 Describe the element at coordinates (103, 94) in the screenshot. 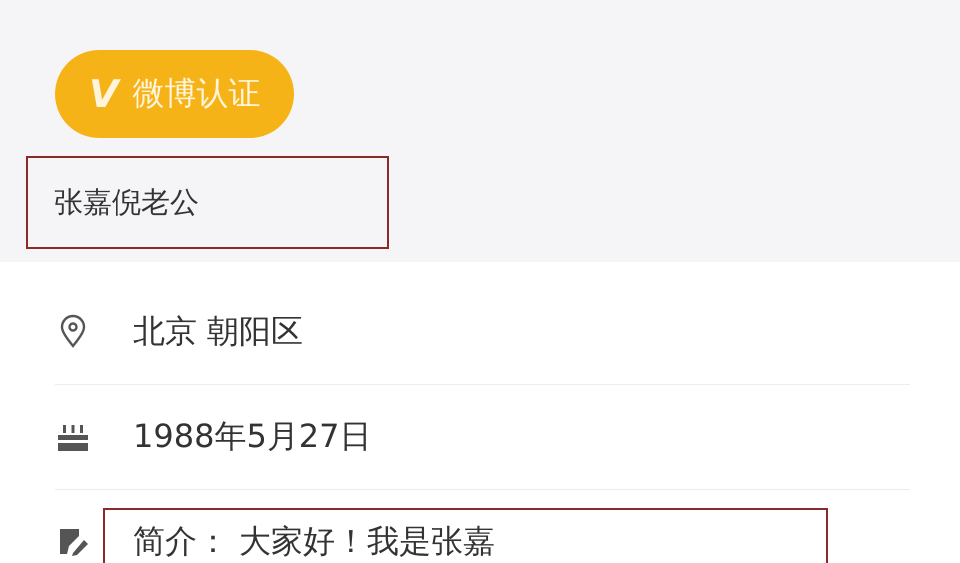

I see `verified-mark: V` at that location.